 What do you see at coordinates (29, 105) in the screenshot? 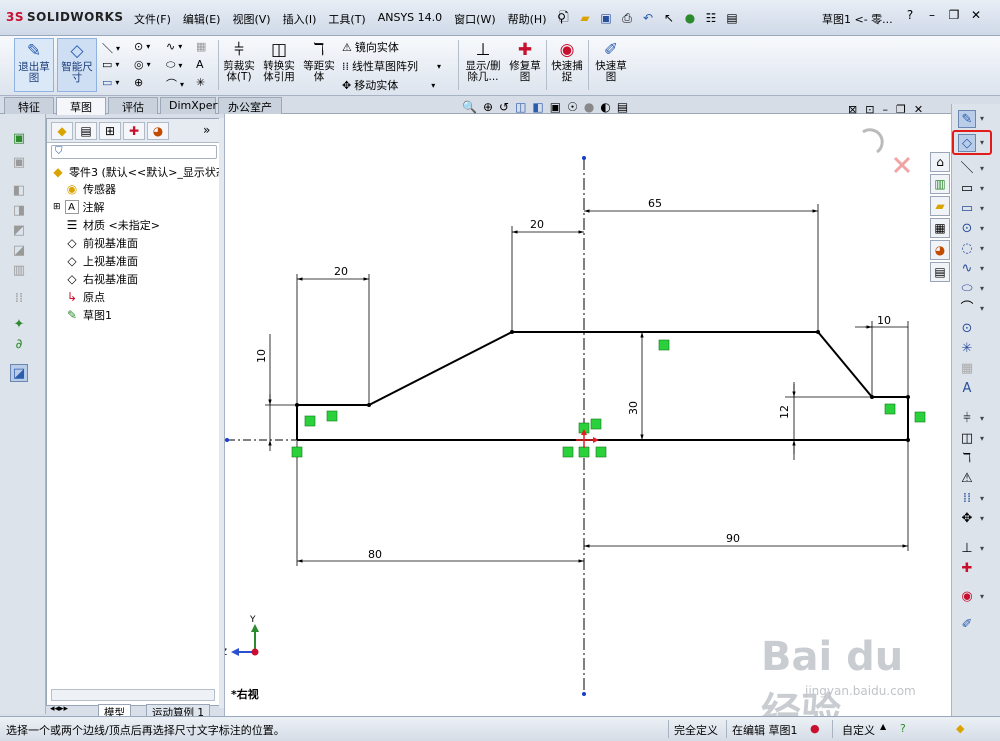
I see `tab-features: 特征` at bounding box center [29, 105].